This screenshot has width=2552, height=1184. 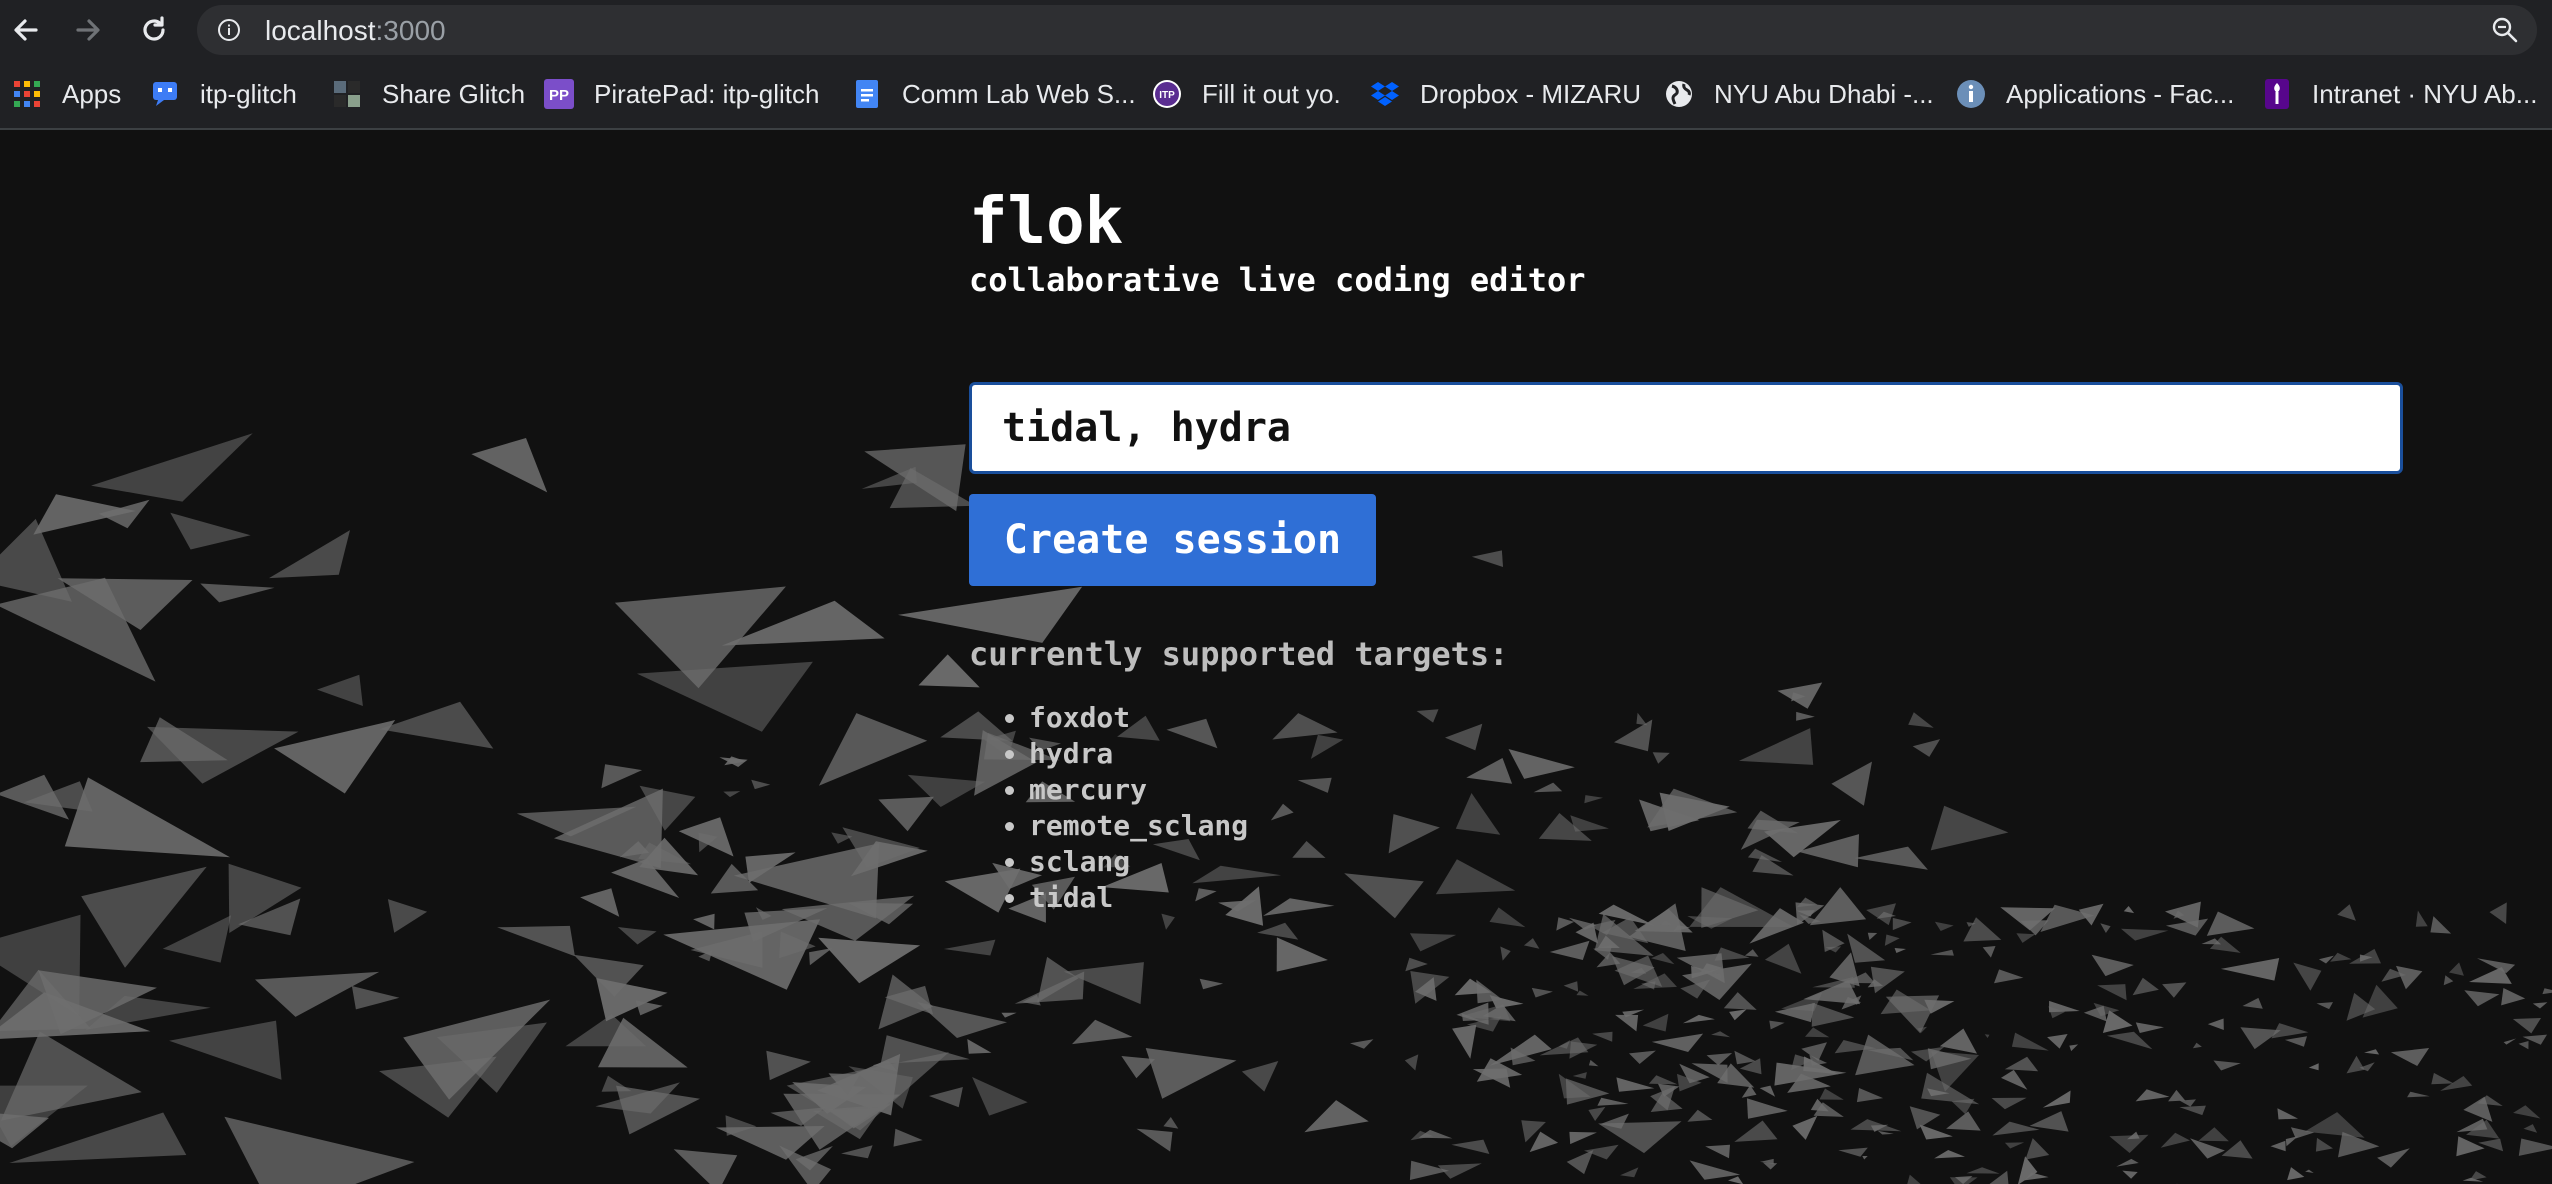 I want to click on url-port: :3000, so click(x=410, y=30).